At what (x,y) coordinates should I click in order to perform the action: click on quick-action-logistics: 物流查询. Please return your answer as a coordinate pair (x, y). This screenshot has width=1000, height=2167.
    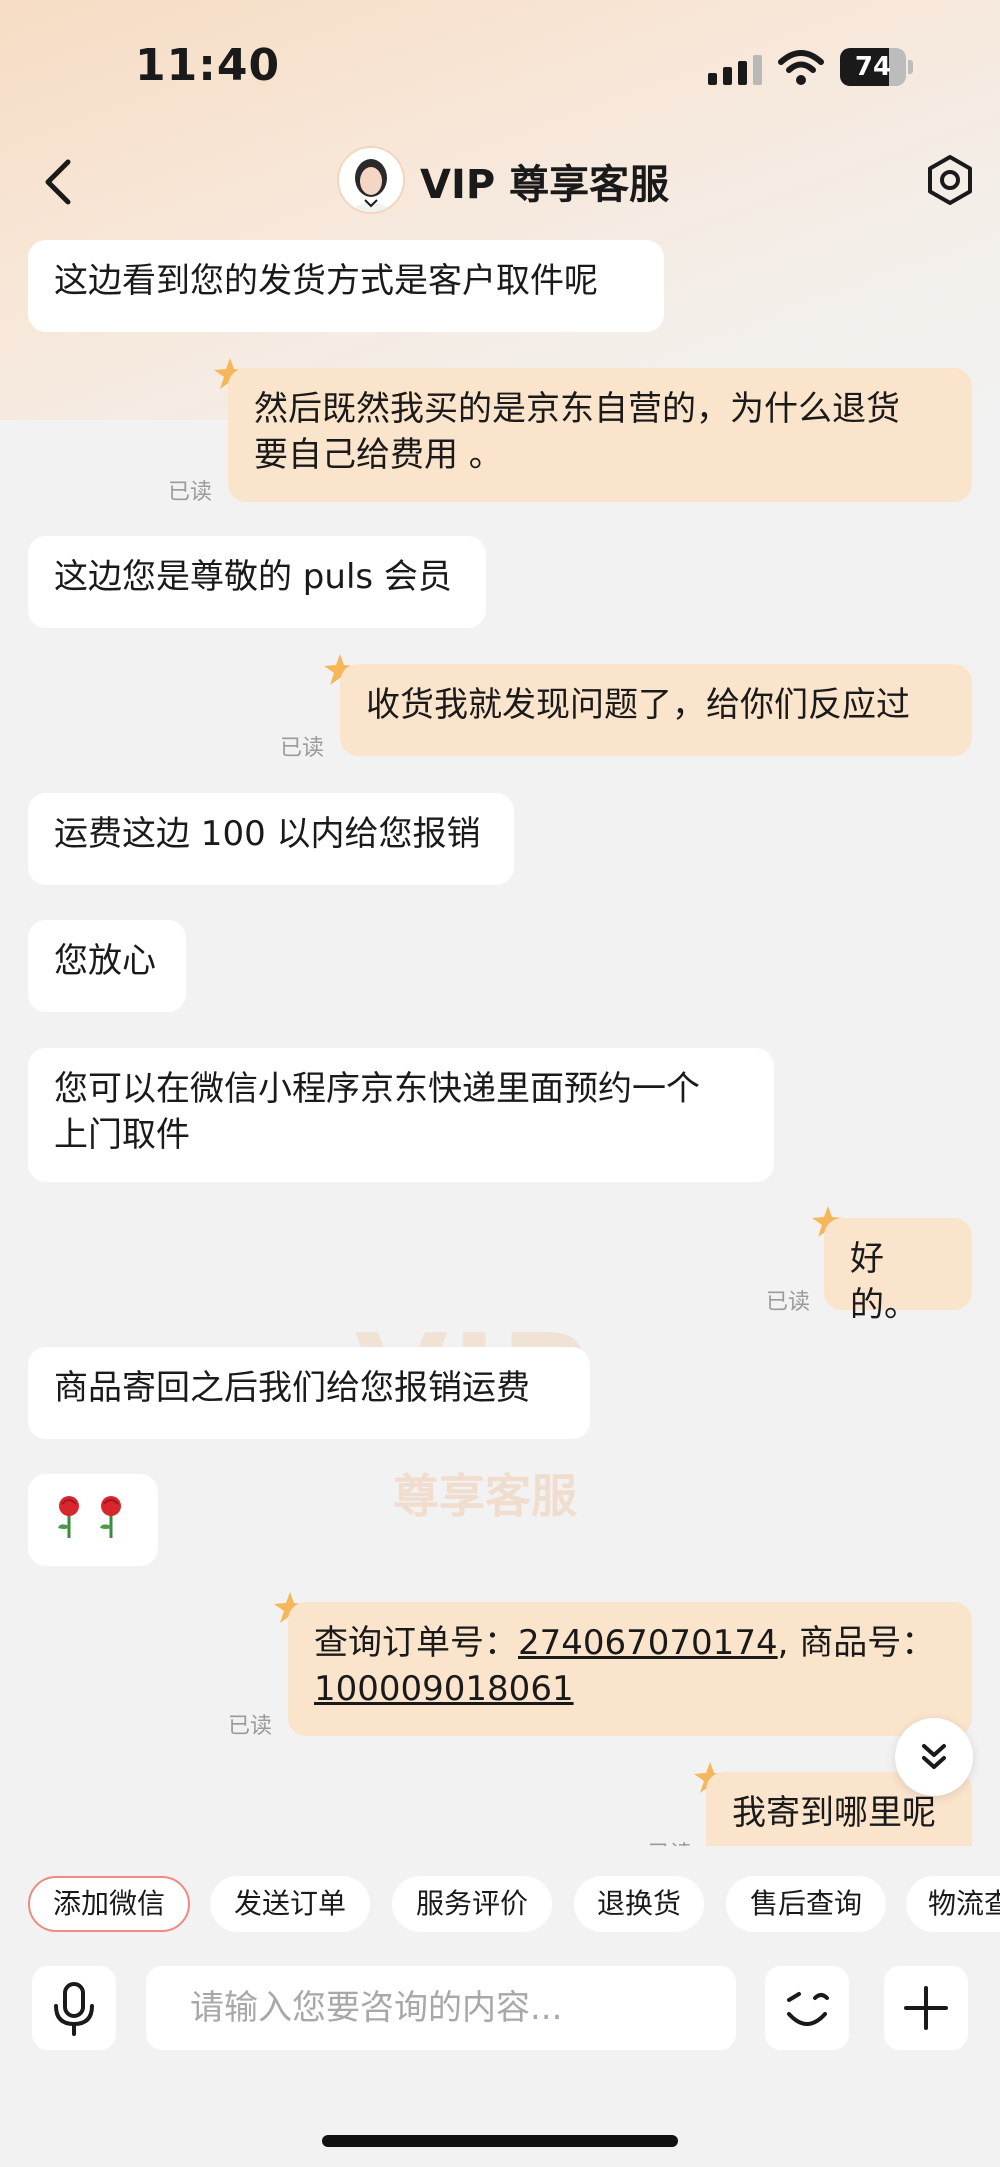
    Looking at the image, I should click on (953, 1904).